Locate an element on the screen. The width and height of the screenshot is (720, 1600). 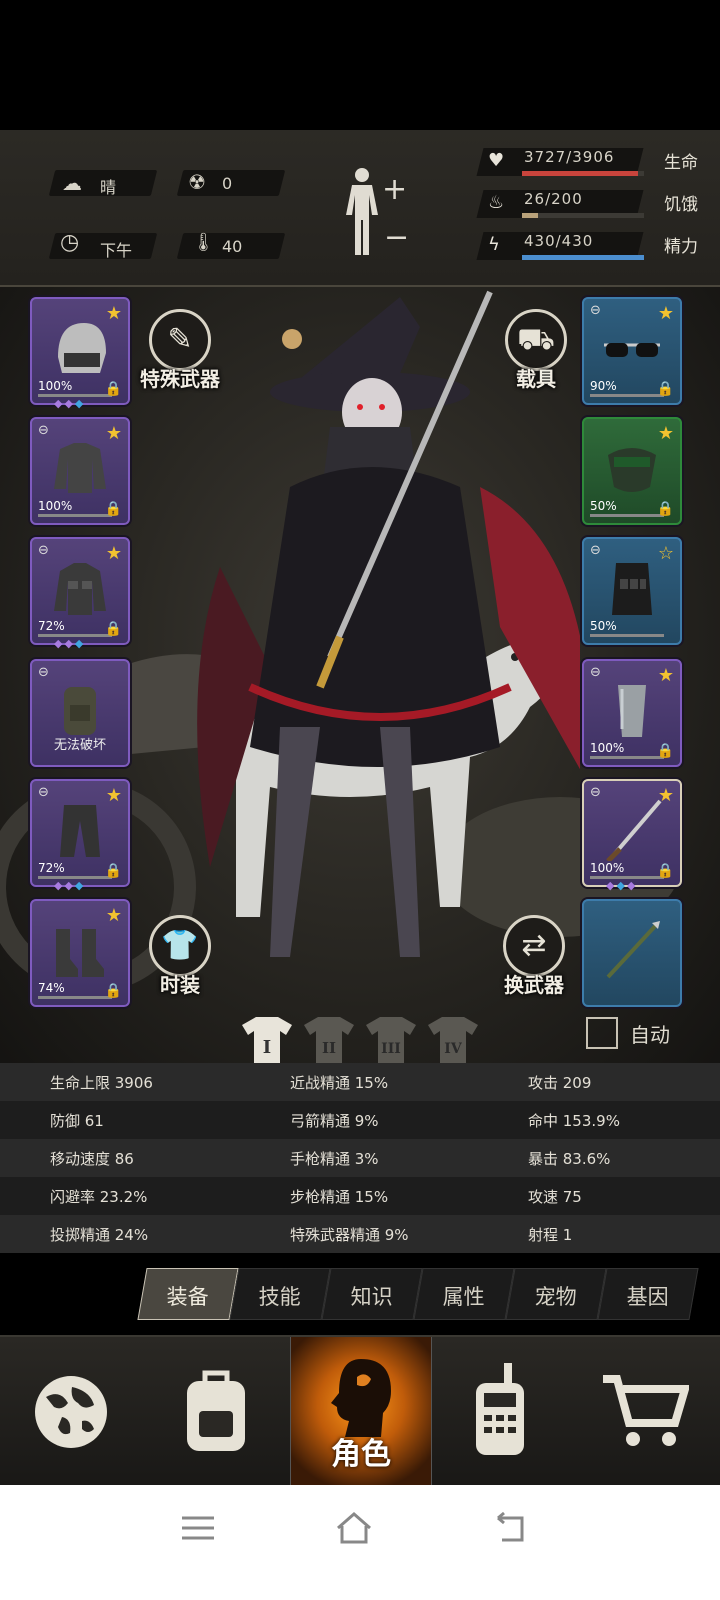
loadout-3-shirt-icon: III is located at coordinates (391, 1040).